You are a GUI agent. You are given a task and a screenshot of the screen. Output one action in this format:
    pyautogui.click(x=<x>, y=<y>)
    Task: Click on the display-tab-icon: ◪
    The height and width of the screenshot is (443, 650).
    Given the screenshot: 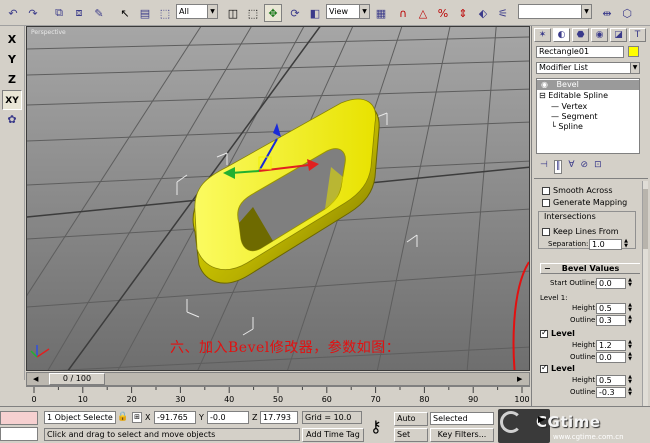 What is the action you would take?
    pyautogui.click(x=618, y=35)
    